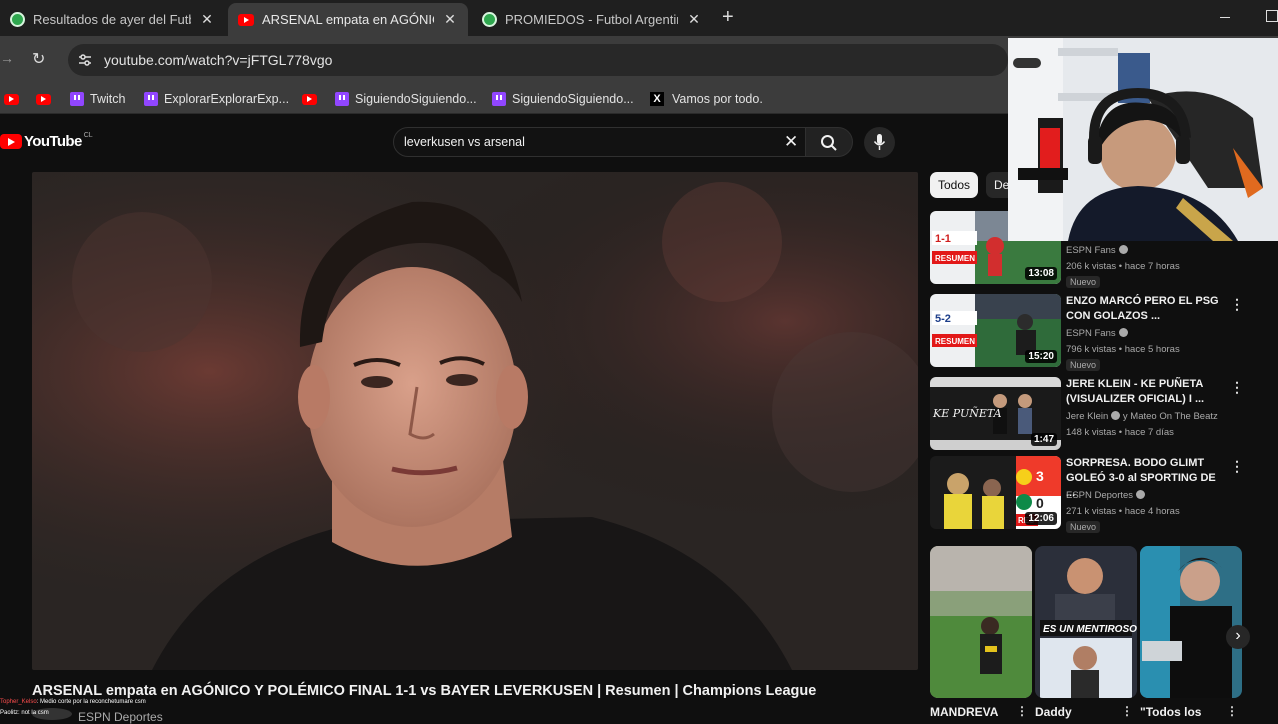 This screenshot has height=724, width=1278. I want to click on channel-extra: y Mateo On The Beatz, so click(1170, 416).